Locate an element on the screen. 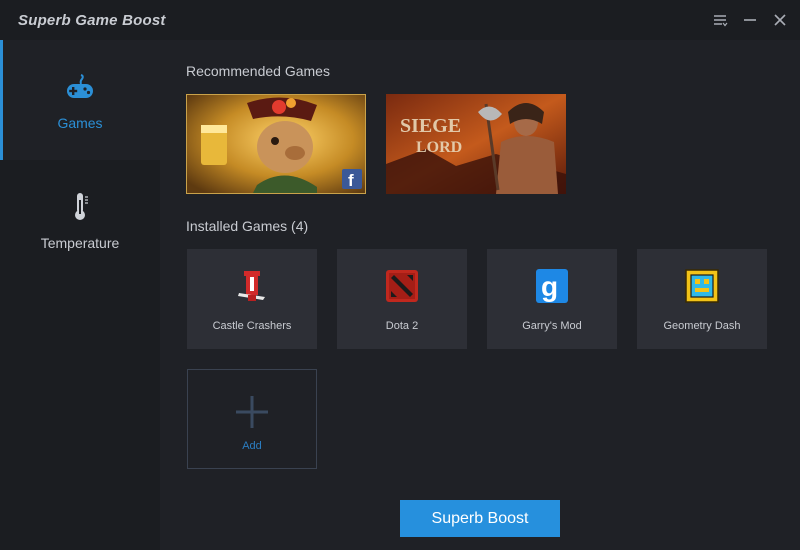 The height and width of the screenshot is (550, 800). sidebar-item-games: Games is located at coordinates (80, 100).